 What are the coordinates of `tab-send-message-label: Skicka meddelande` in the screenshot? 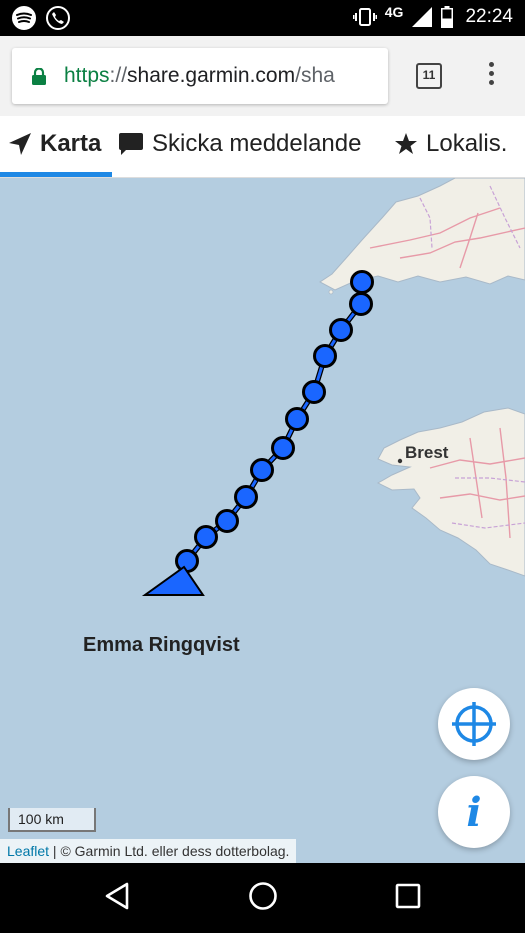 It's located at (257, 143).